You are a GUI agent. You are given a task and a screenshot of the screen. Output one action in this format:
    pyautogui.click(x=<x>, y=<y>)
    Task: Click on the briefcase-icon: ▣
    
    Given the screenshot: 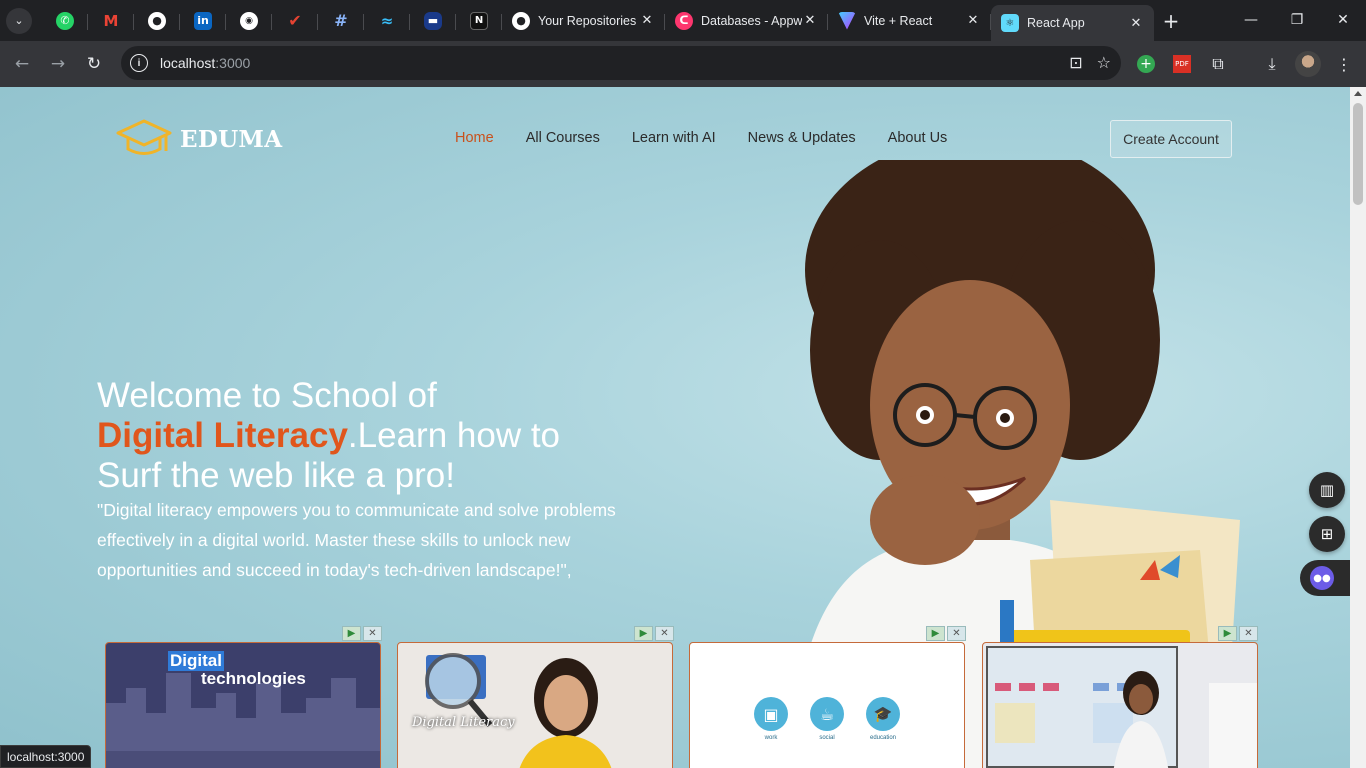 What is the action you would take?
    pyautogui.click(x=771, y=714)
    